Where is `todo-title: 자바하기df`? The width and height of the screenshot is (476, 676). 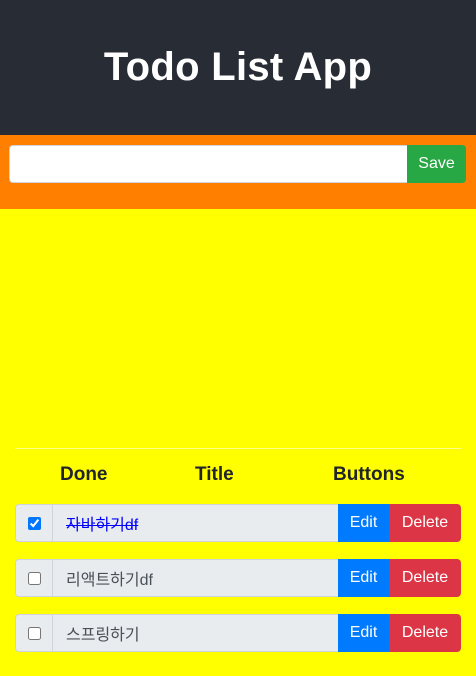
todo-title: 자바하기df is located at coordinates (195, 523).